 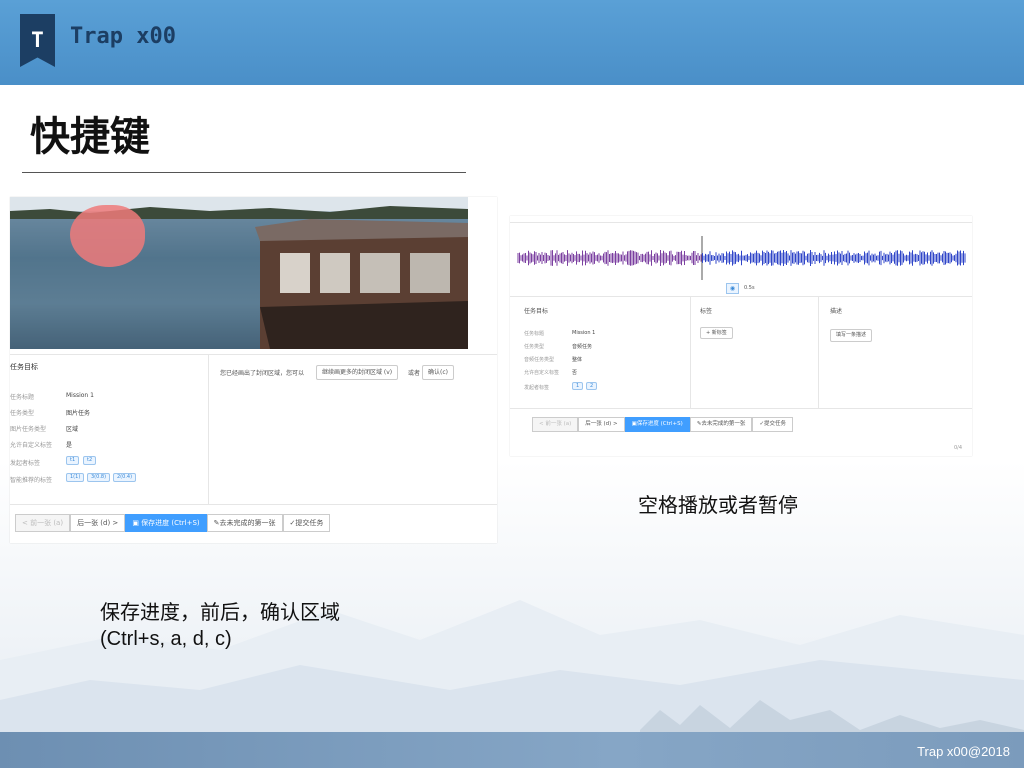 What do you see at coordinates (539, 360) in the screenshot?
I see `field-label: 音频任务类型` at bounding box center [539, 360].